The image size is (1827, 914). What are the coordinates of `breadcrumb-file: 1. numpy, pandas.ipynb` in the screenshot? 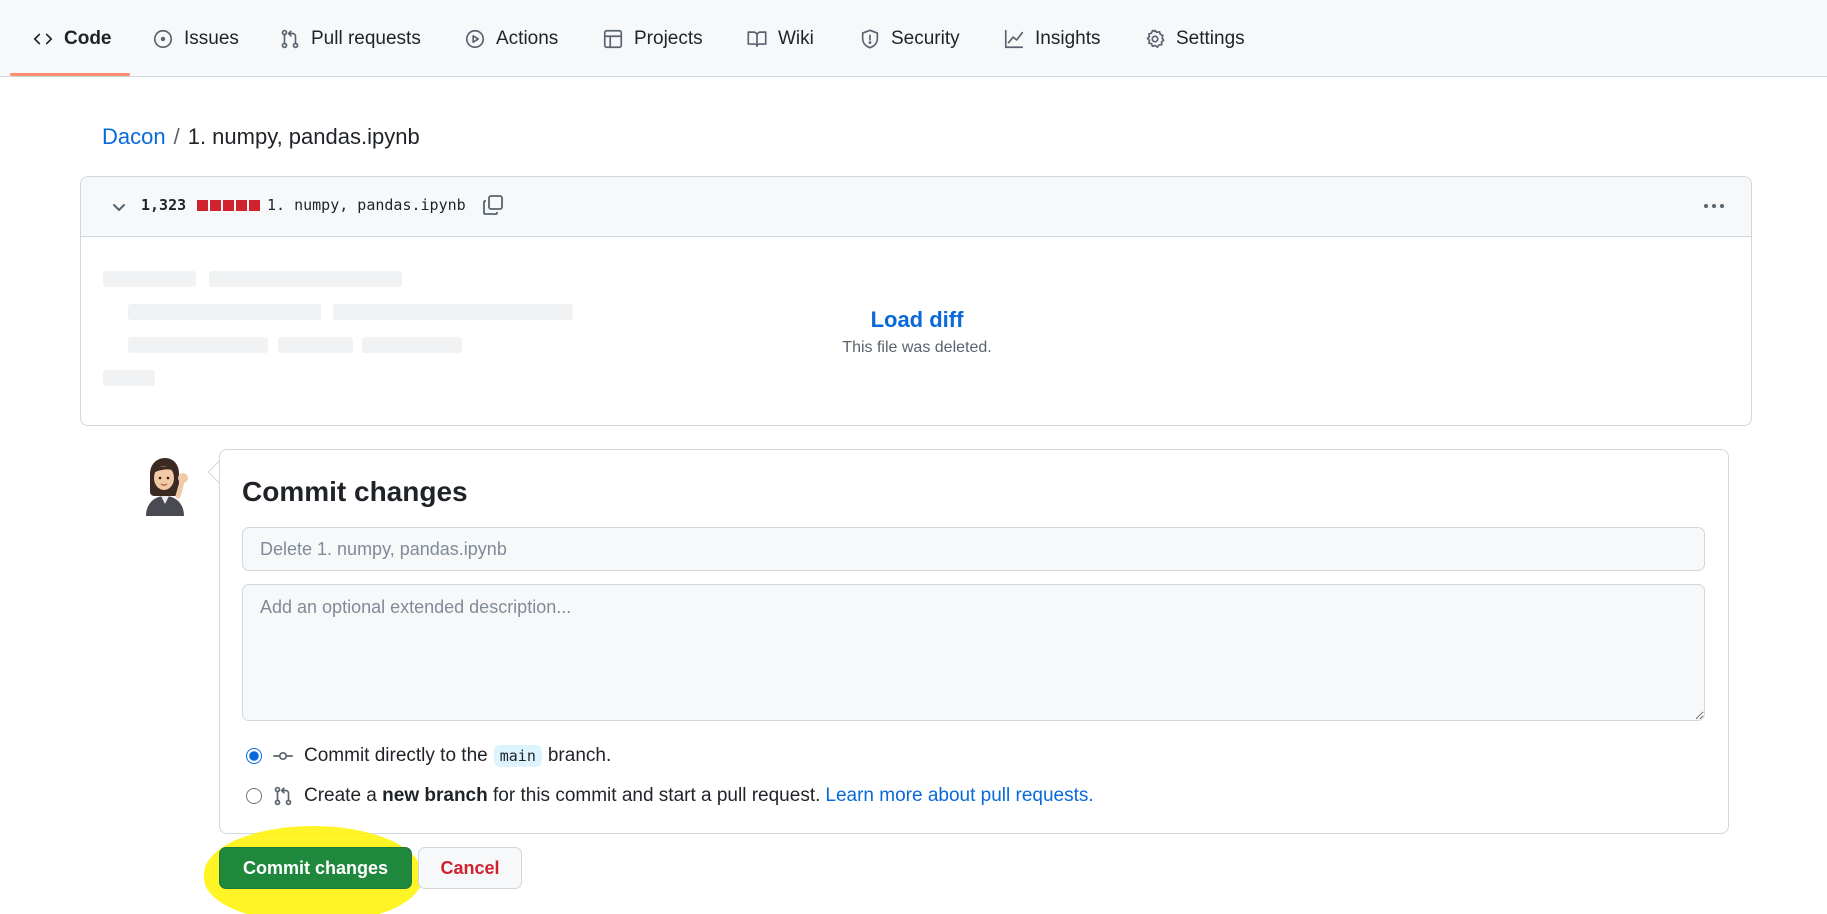 It's located at (303, 136).